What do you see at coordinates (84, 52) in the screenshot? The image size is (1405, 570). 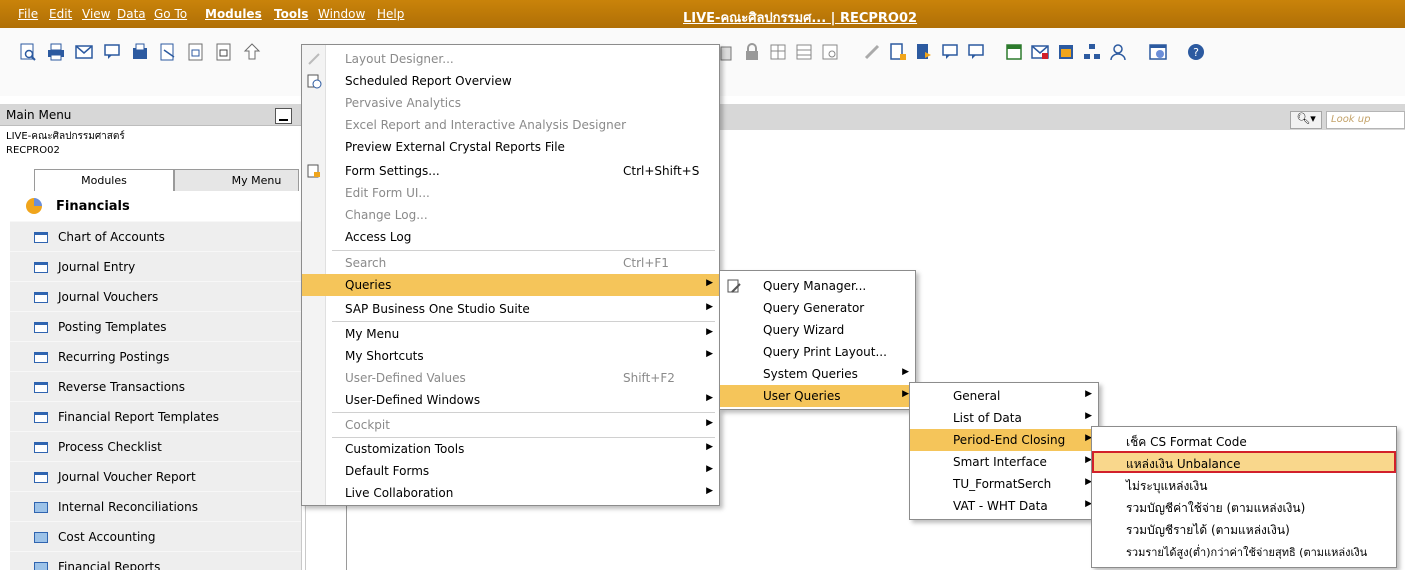 I see `email-icon` at bounding box center [84, 52].